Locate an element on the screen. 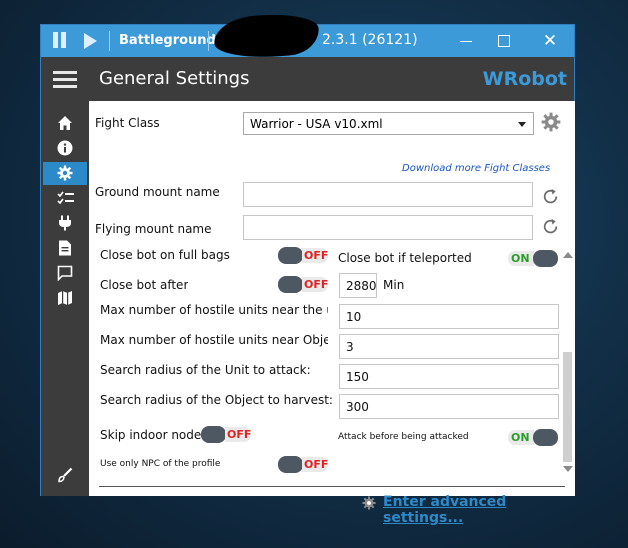 The width and height of the screenshot is (628, 548). scroll-thumb is located at coordinates (567, 407).